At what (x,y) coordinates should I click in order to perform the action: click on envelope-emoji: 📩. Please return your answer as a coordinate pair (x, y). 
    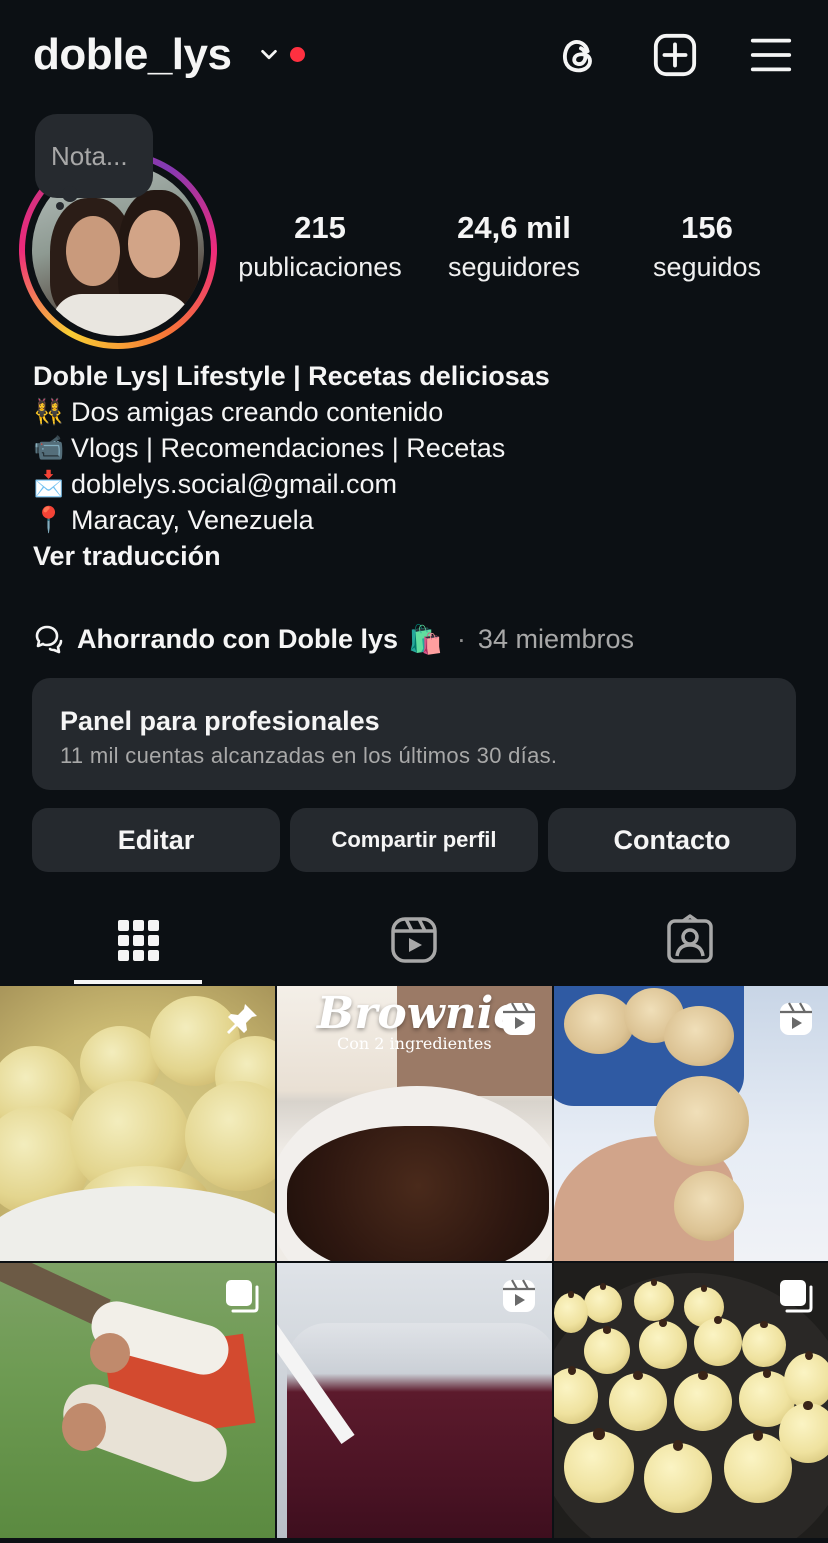
    Looking at the image, I should click on (49, 484).